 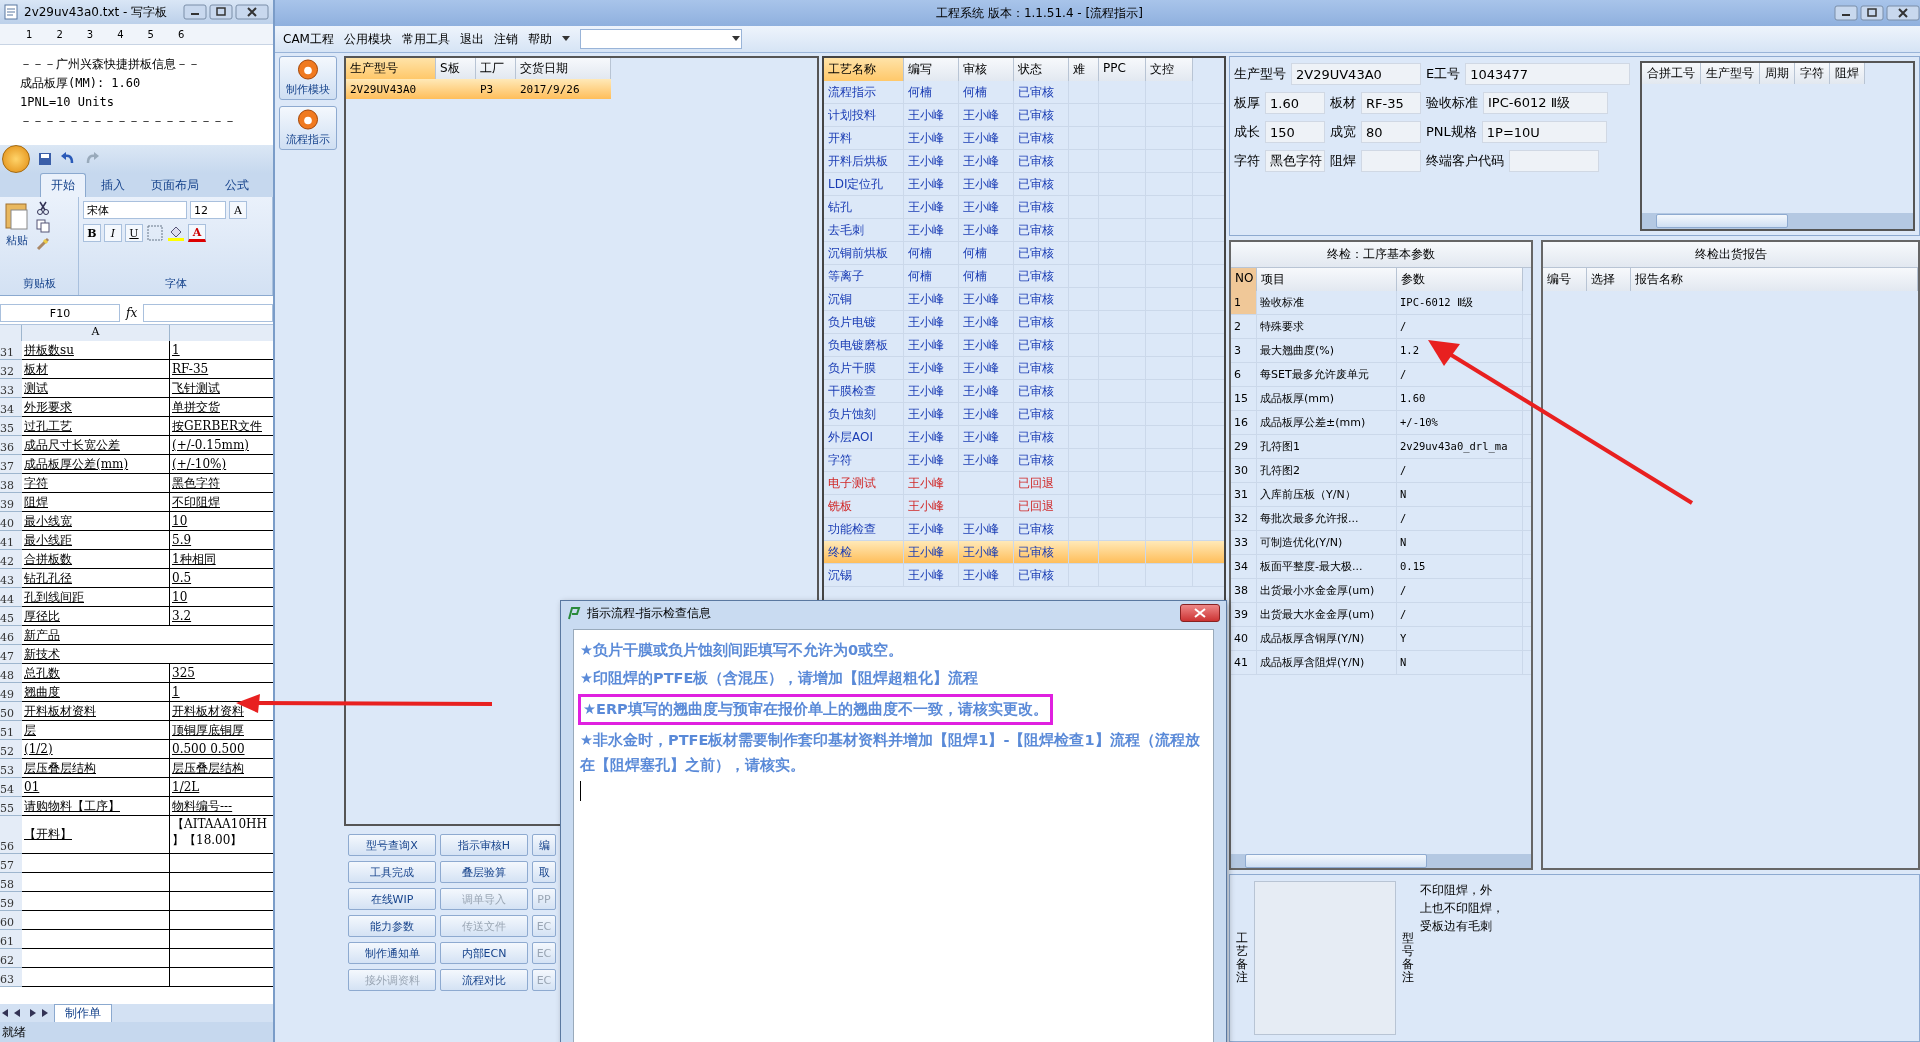 I want to click on action-button: 型号查询X, so click(x=392, y=845).